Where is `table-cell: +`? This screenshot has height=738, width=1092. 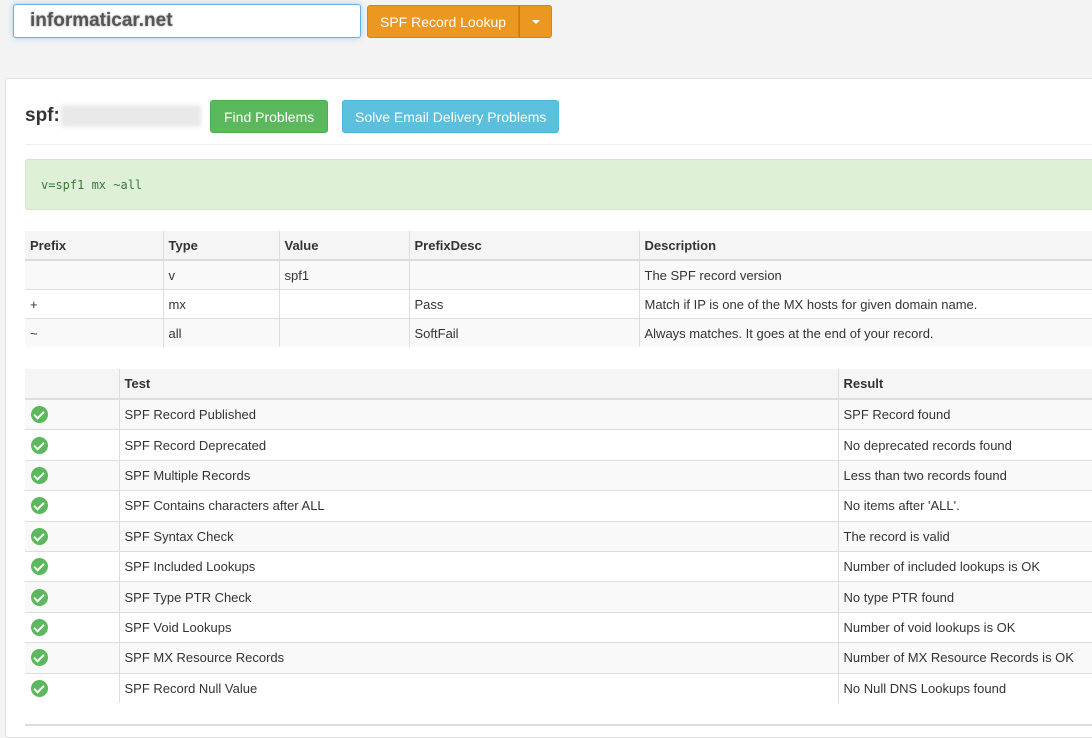 table-cell: + is located at coordinates (94, 304).